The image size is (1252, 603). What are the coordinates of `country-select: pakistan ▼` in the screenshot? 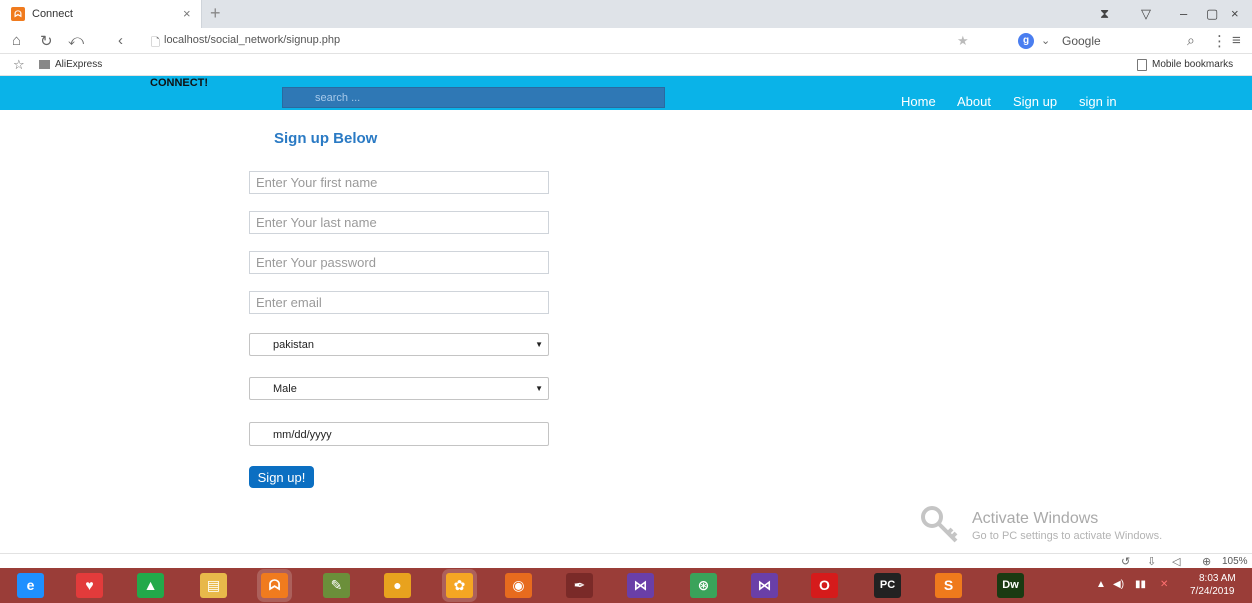 It's located at (399, 344).